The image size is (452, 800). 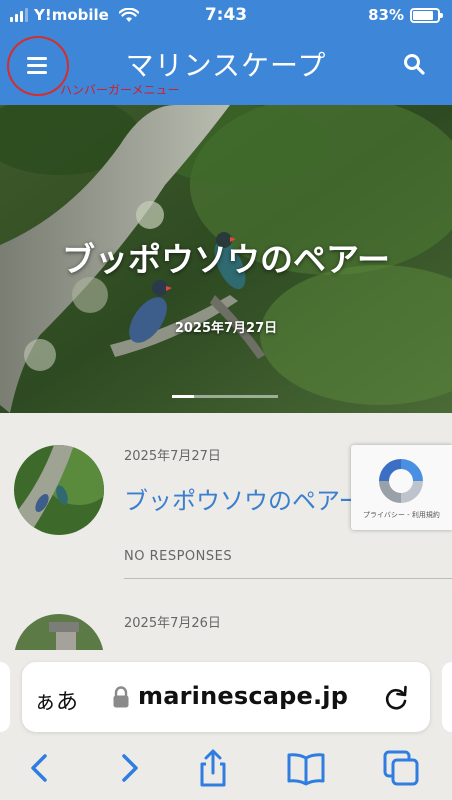 What do you see at coordinates (121, 697) in the screenshot?
I see `lock-icon` at bounding box center [121, 697].